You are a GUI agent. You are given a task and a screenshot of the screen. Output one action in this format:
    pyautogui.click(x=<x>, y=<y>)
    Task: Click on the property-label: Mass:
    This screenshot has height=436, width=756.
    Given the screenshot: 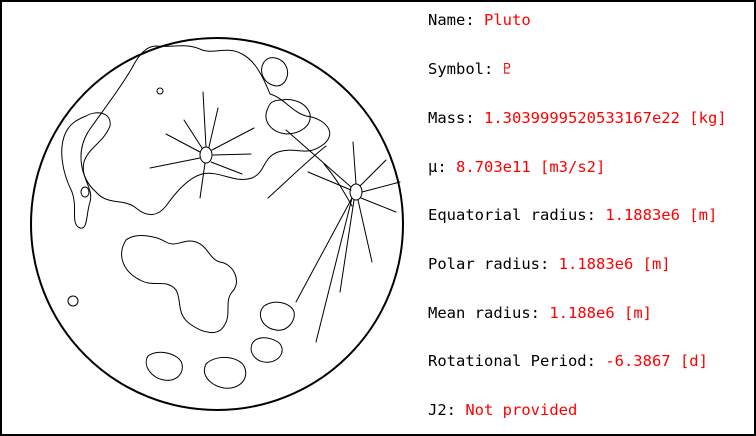 What is the action you would take?
    pyautogui.click(x=456, y=118)
    